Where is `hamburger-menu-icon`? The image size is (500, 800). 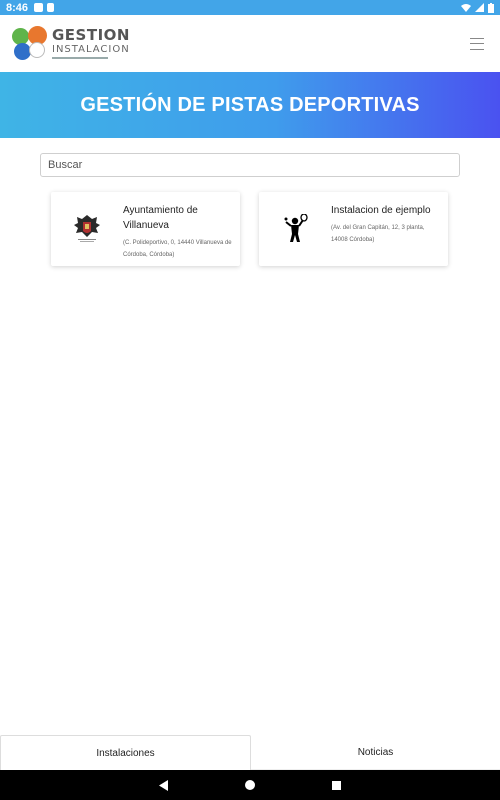
hamburger-menu-icon is located at coordinates (477, 43).